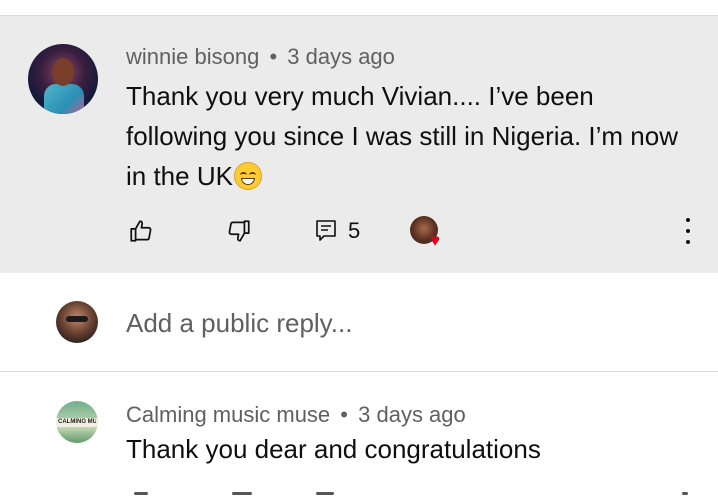 The width and height of the screenshot is (718, 499). Describe the element at coordinates (688, 231) in the screenshot. I see `more-options-button` at that location.